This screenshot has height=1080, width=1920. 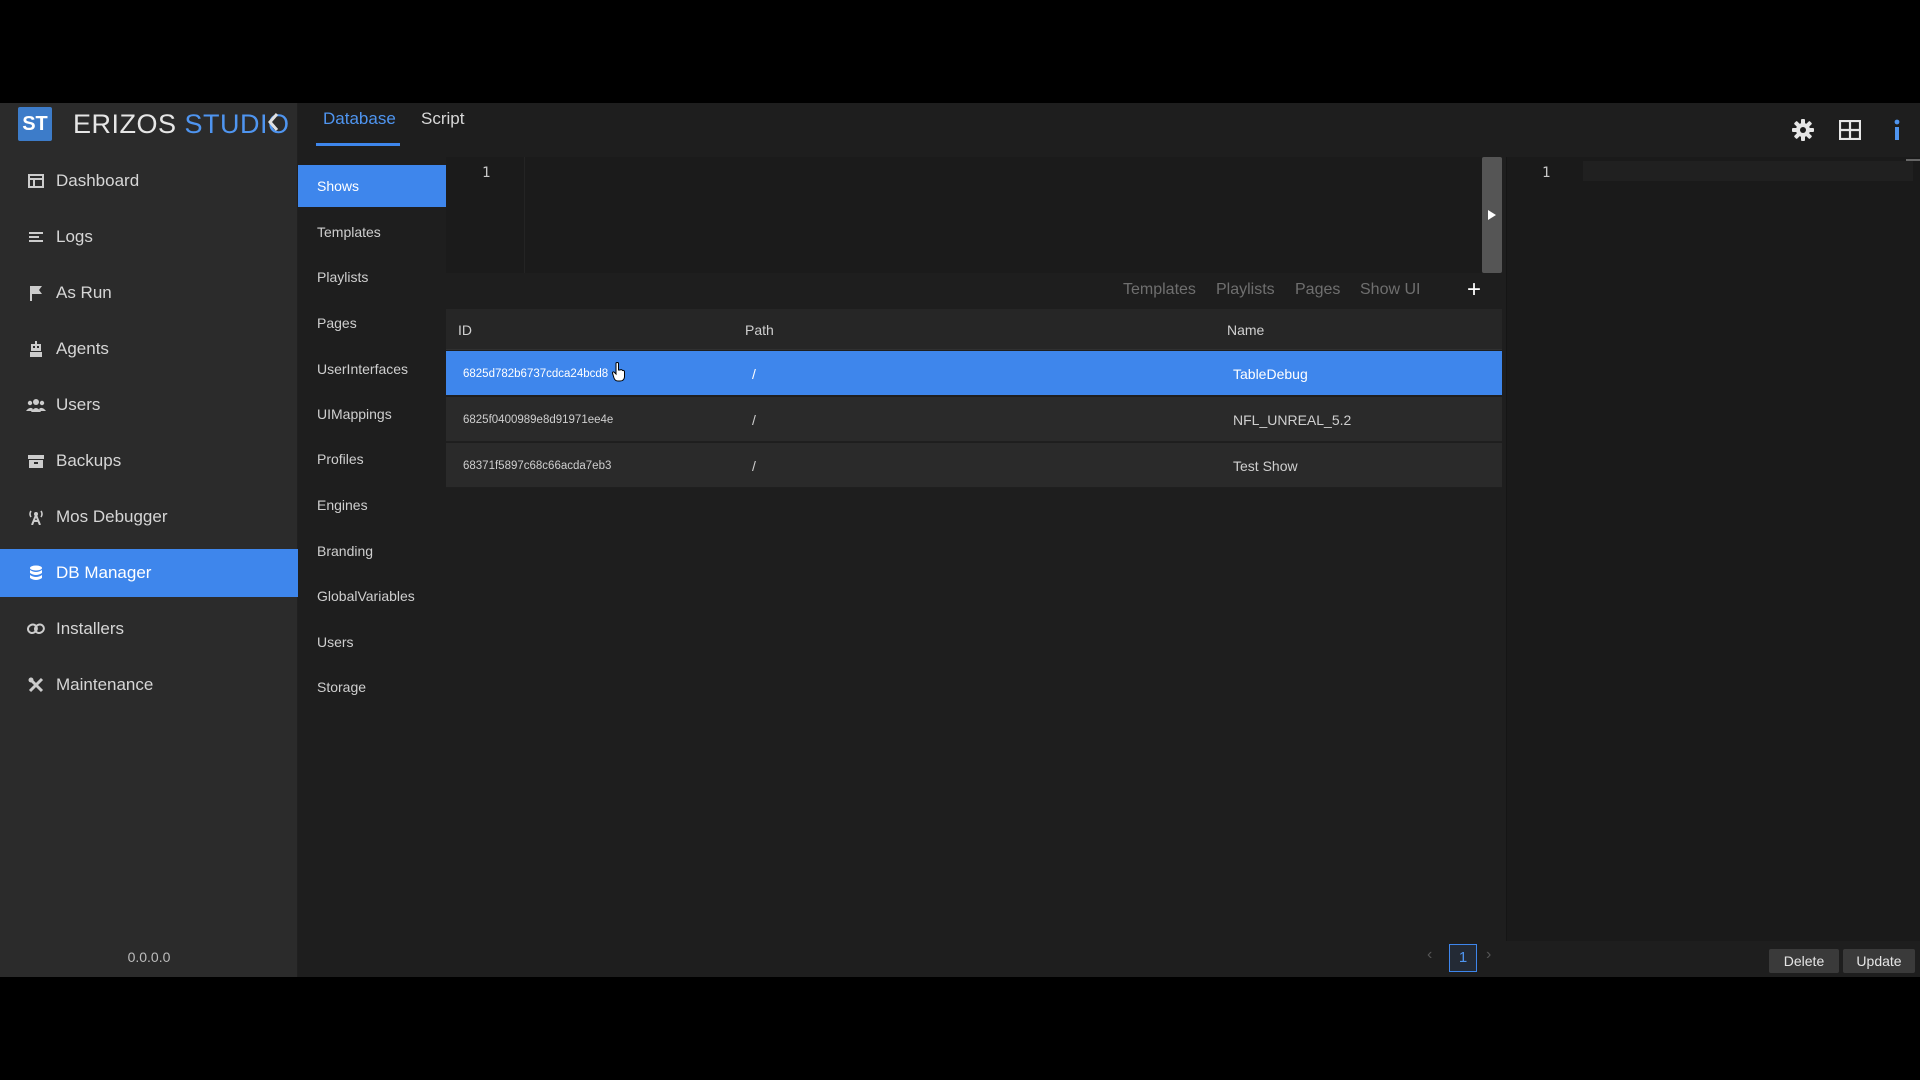 I want to click on layout-button, so click(x=1850, y=130).